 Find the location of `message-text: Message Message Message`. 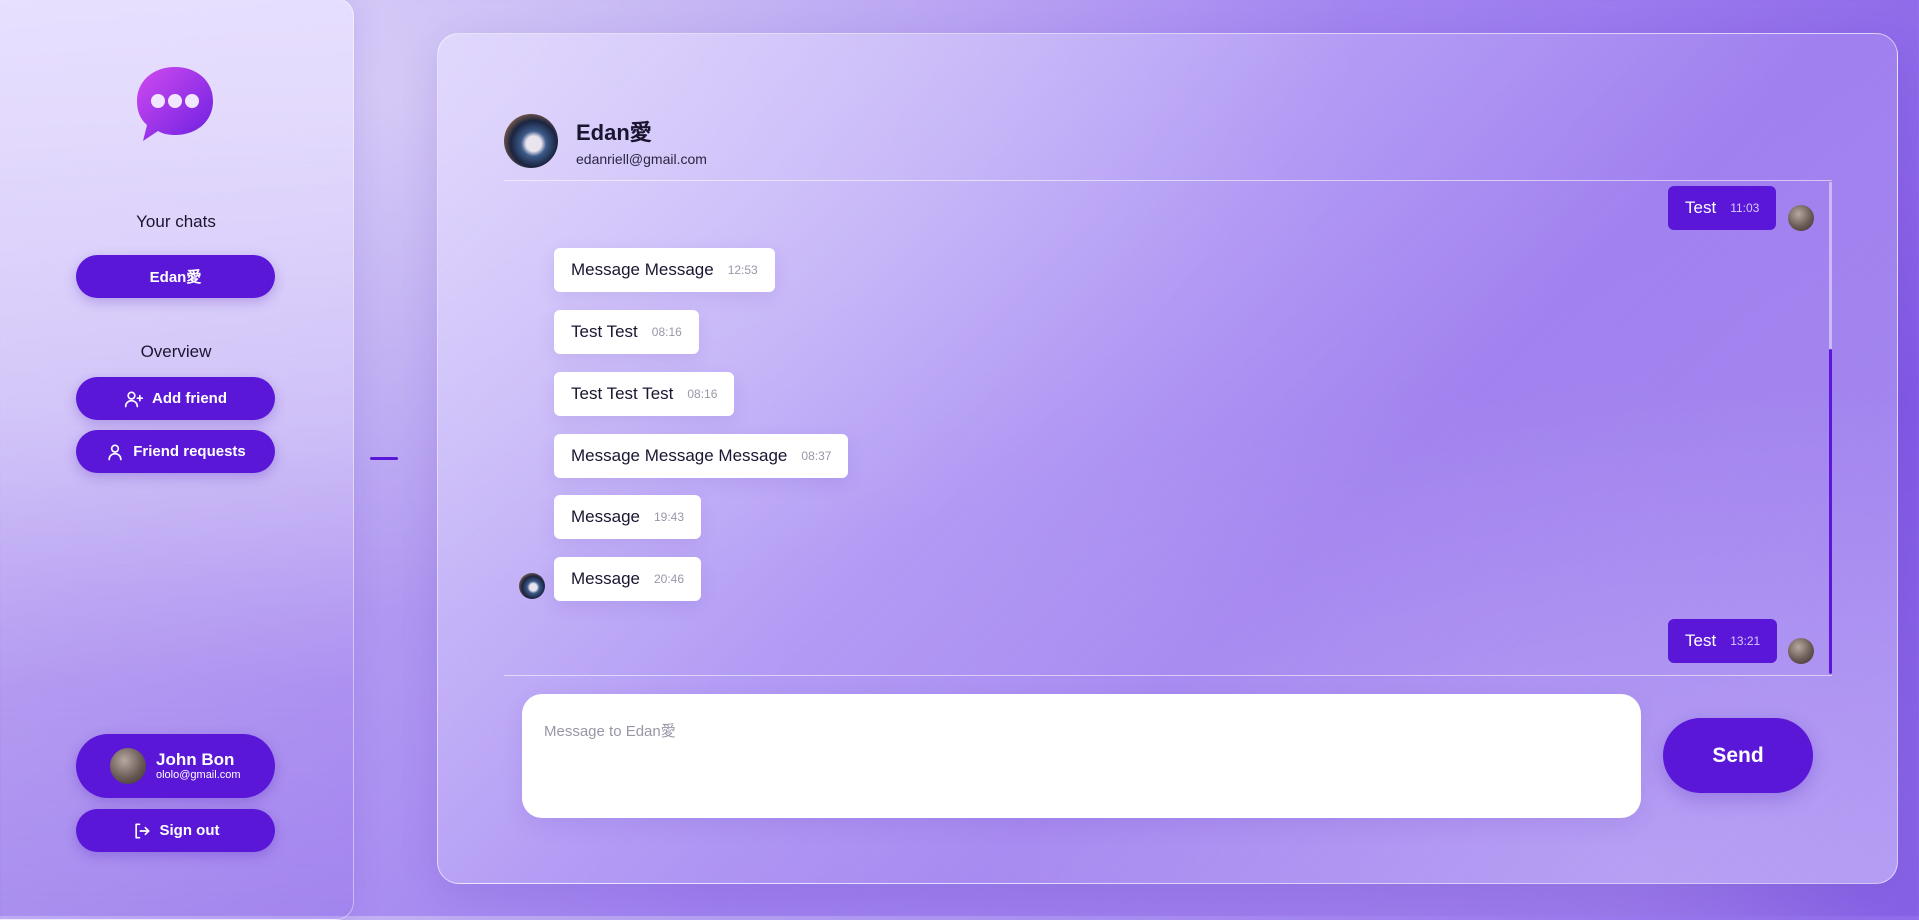

message-text: Message Message Message is located at coordinates (679, 455).